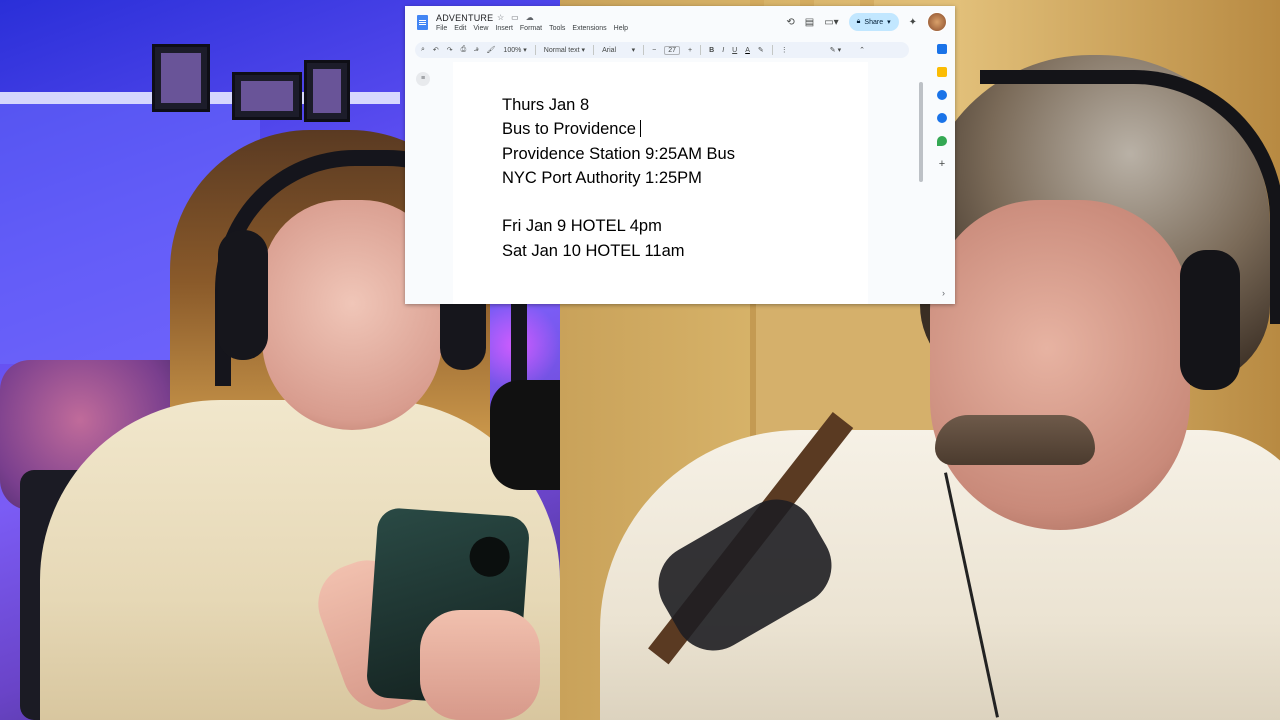 This screenshot has height=720, width=1280. Describe the element at coordinates (943, 293) in the screenshot. I see `expand-panel-icon: ›` at that location.